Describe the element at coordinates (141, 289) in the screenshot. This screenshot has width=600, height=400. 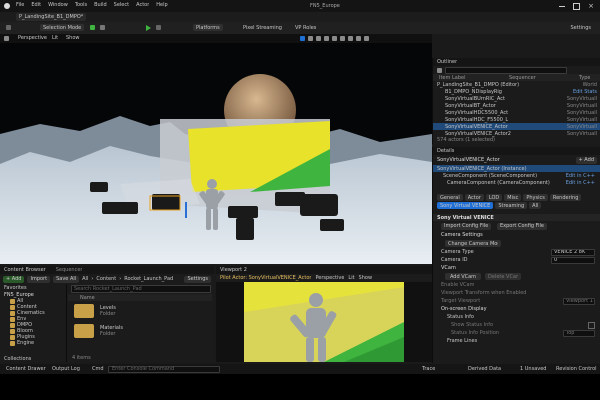
I see `content-search-input: Search Rocket_Launch_Pad` at that location.